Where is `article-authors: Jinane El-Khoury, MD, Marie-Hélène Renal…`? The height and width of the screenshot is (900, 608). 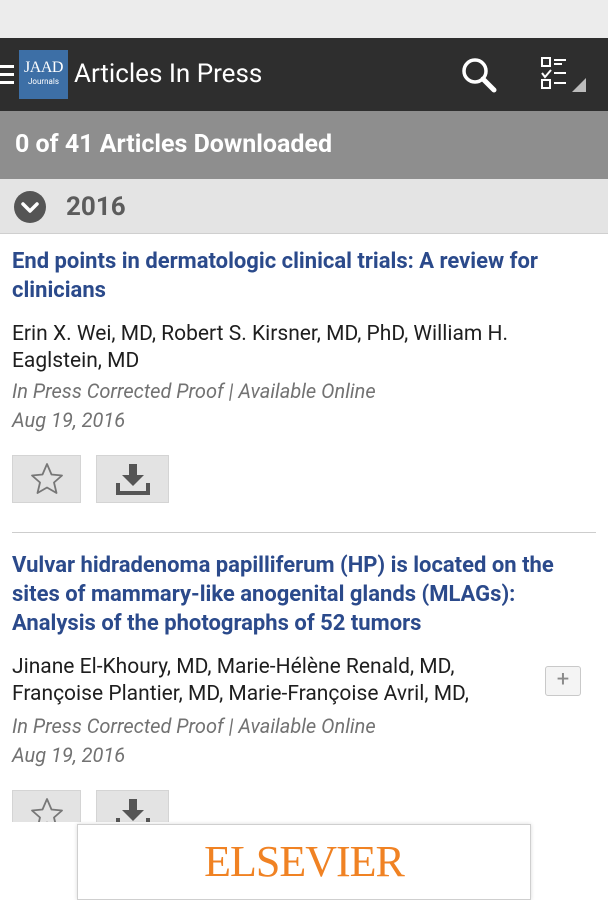
article-authors: Jinane El-Khoury, MD, Marie-Hélène Renal… is located at coordinates (240, 680).